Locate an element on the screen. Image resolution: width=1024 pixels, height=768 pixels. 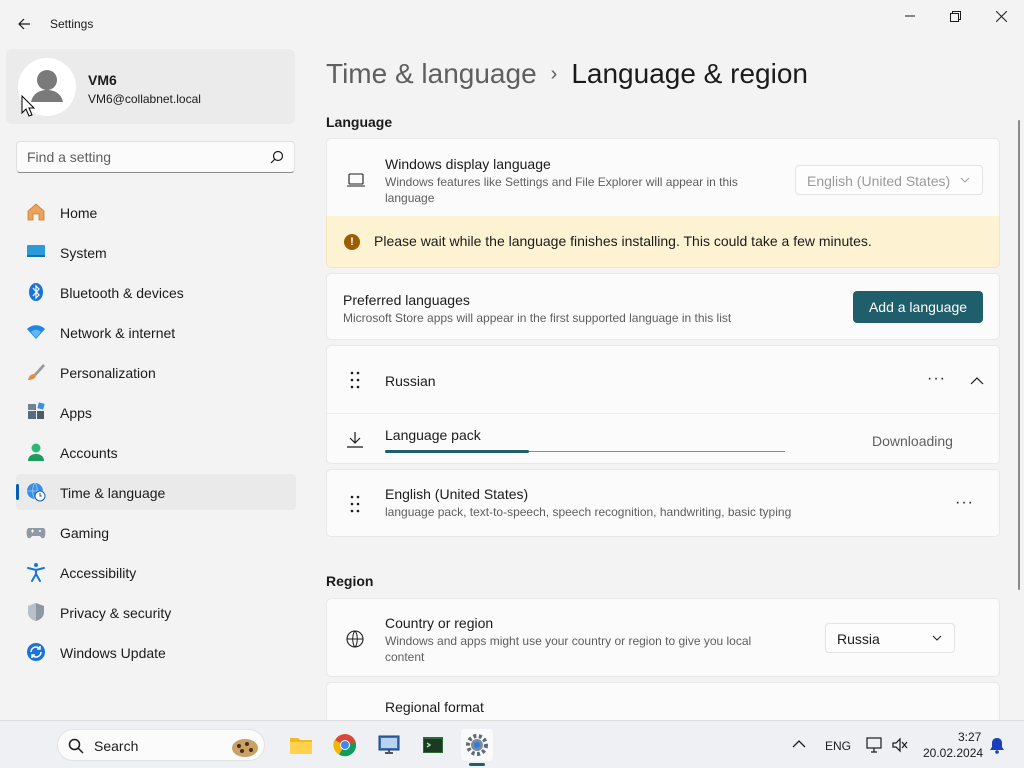
country-region-value: Russia is located at coordinates (858, 639).